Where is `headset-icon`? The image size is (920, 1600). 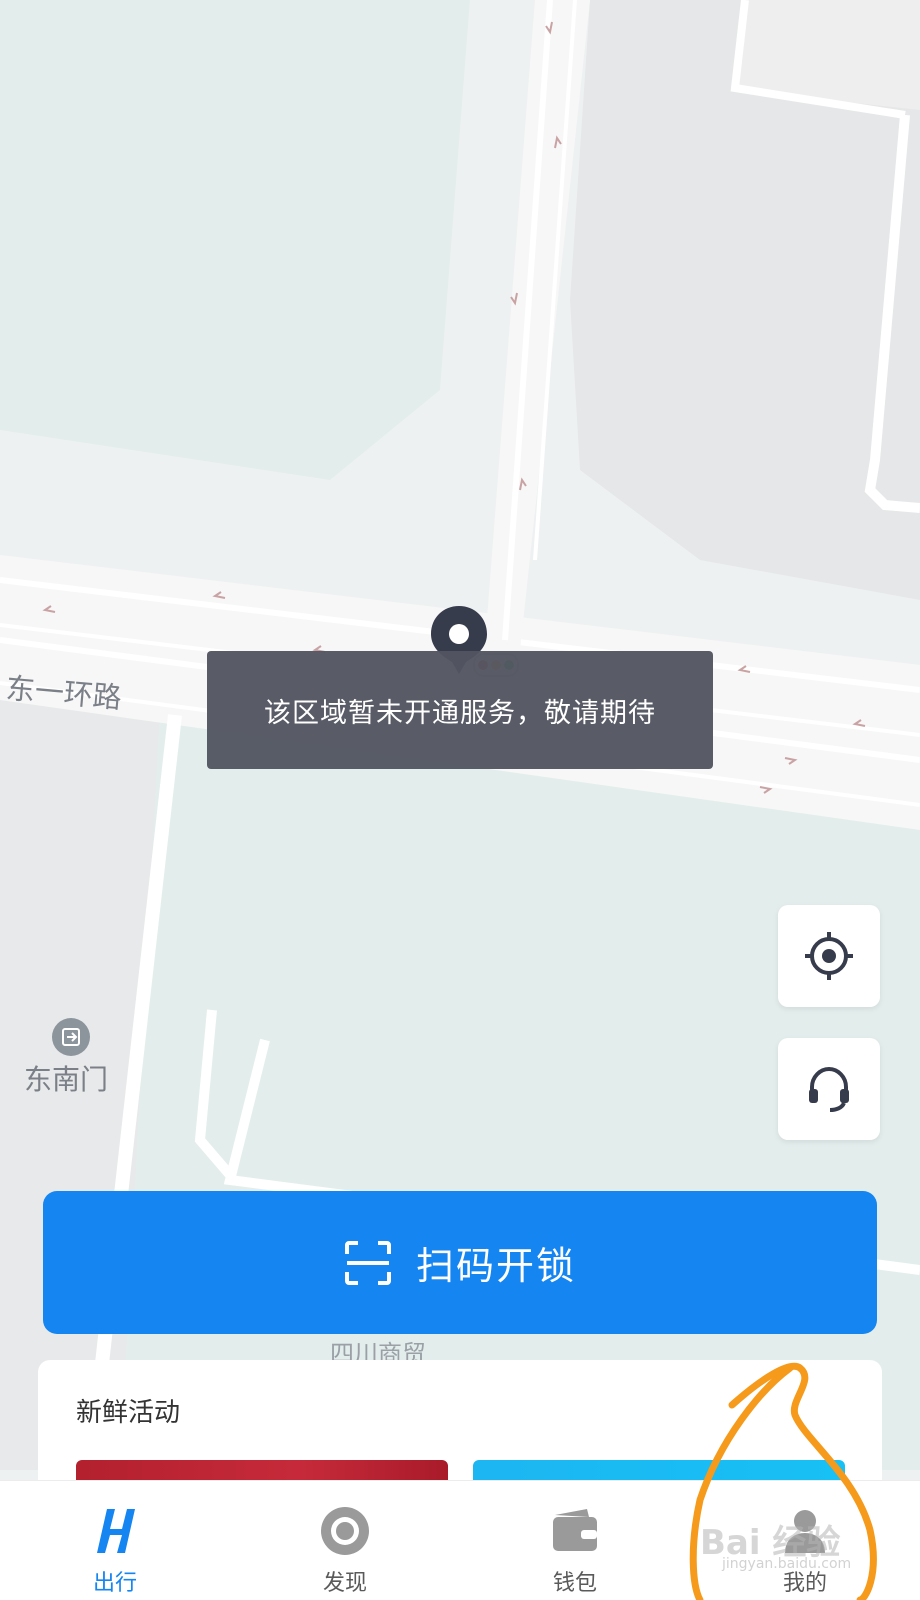
headset-icon is located at coordinates (829, 1089).